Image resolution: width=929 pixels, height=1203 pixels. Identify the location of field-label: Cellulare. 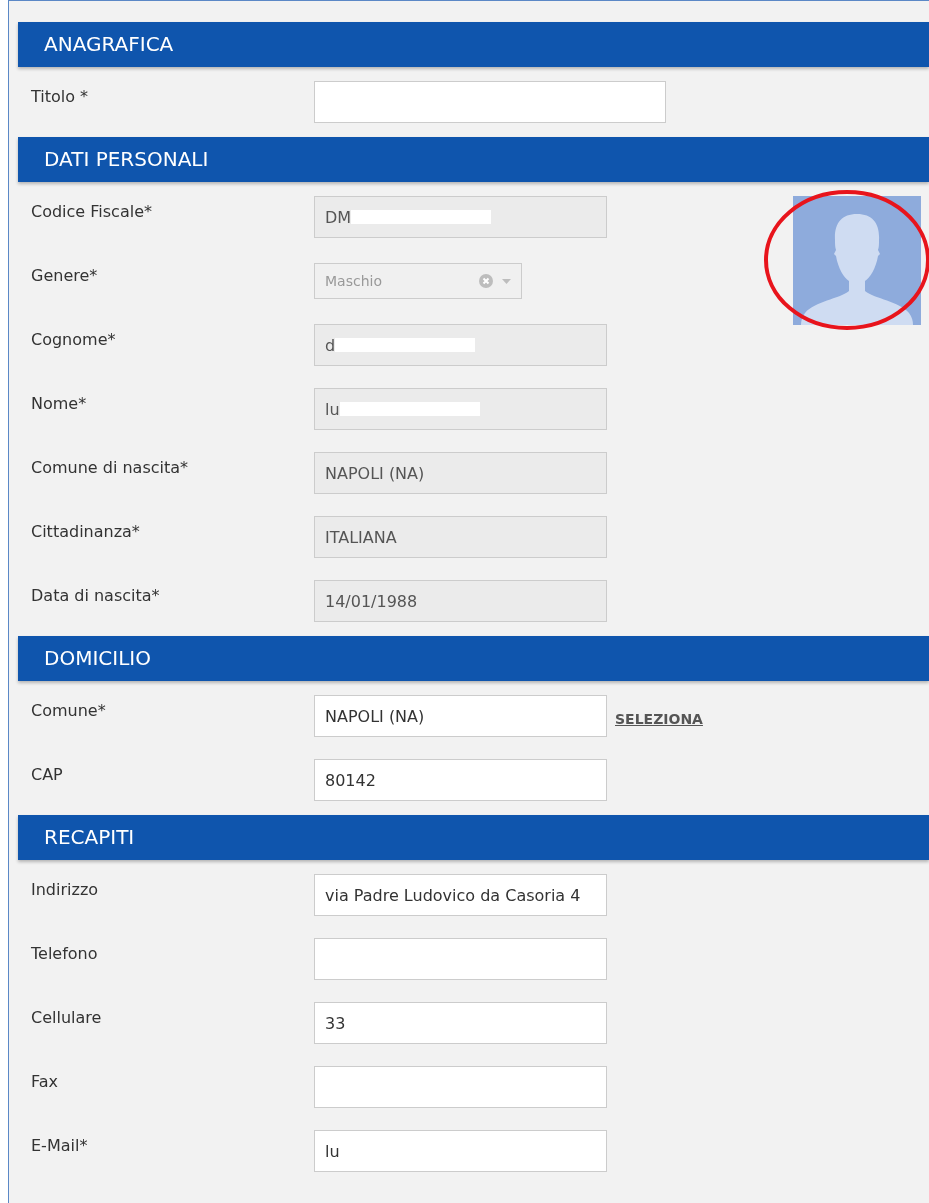
(66, 1017).